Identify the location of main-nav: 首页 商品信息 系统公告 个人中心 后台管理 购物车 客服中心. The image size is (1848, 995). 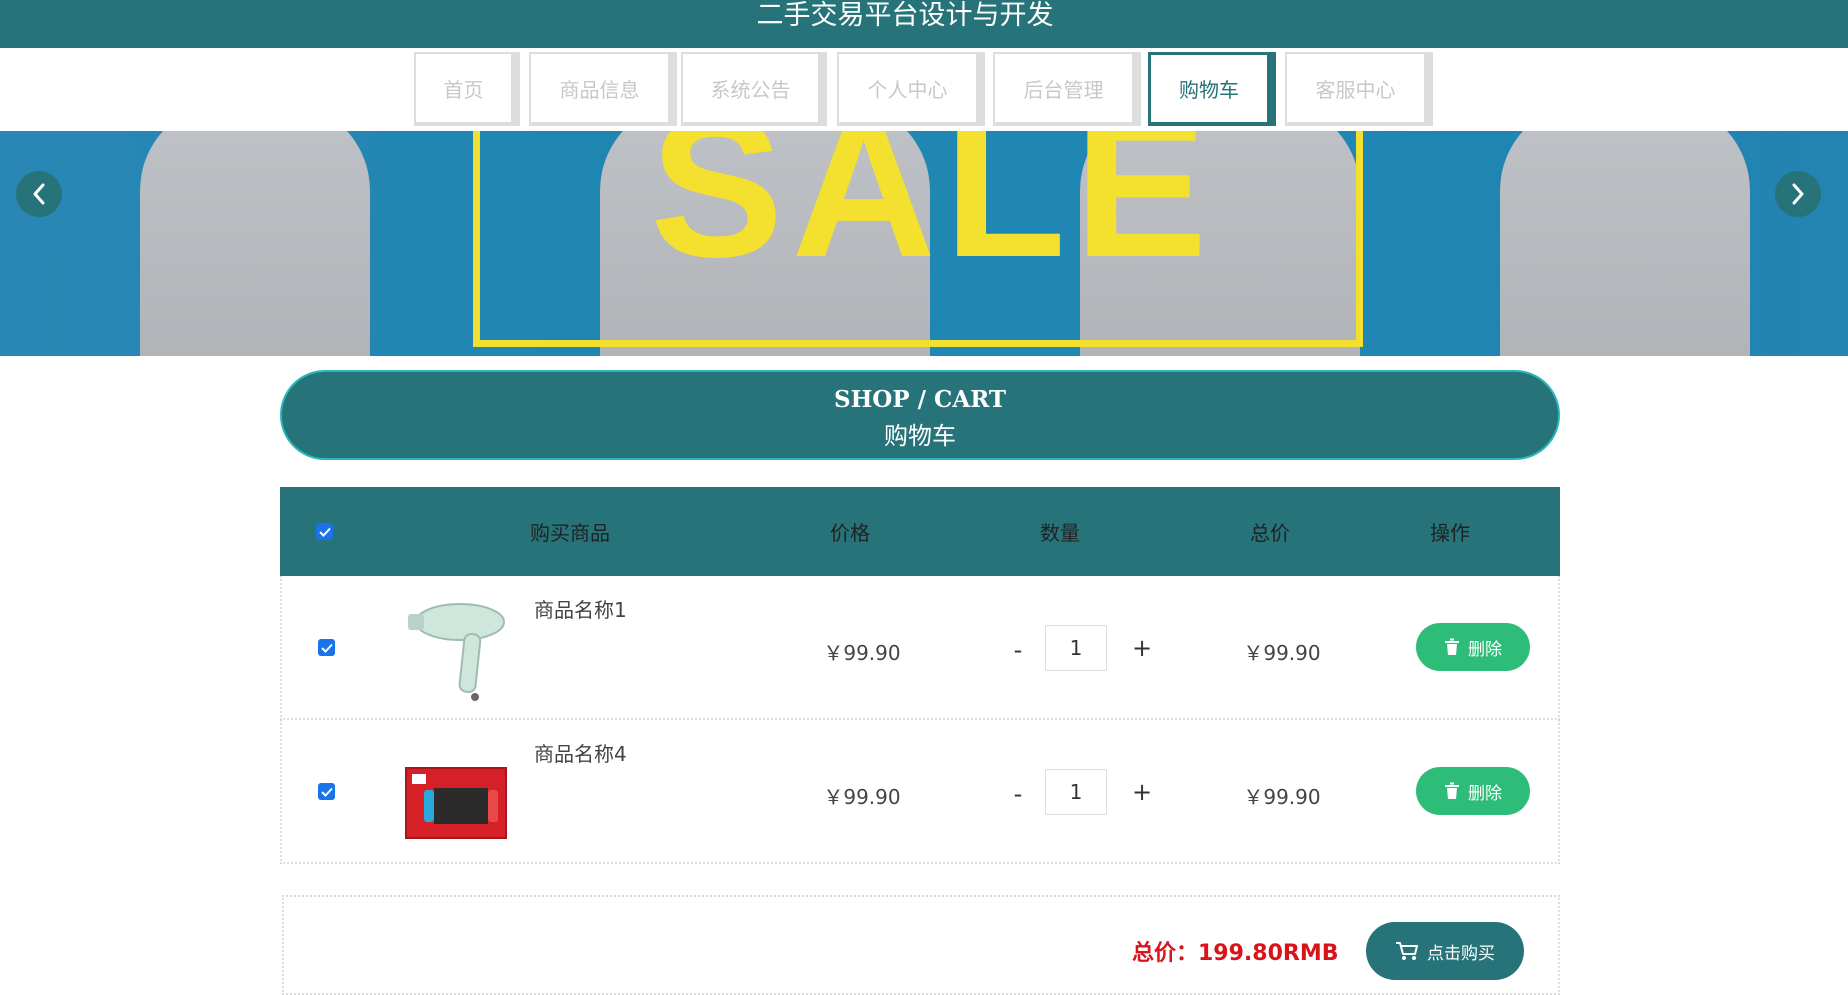
(924, 91).